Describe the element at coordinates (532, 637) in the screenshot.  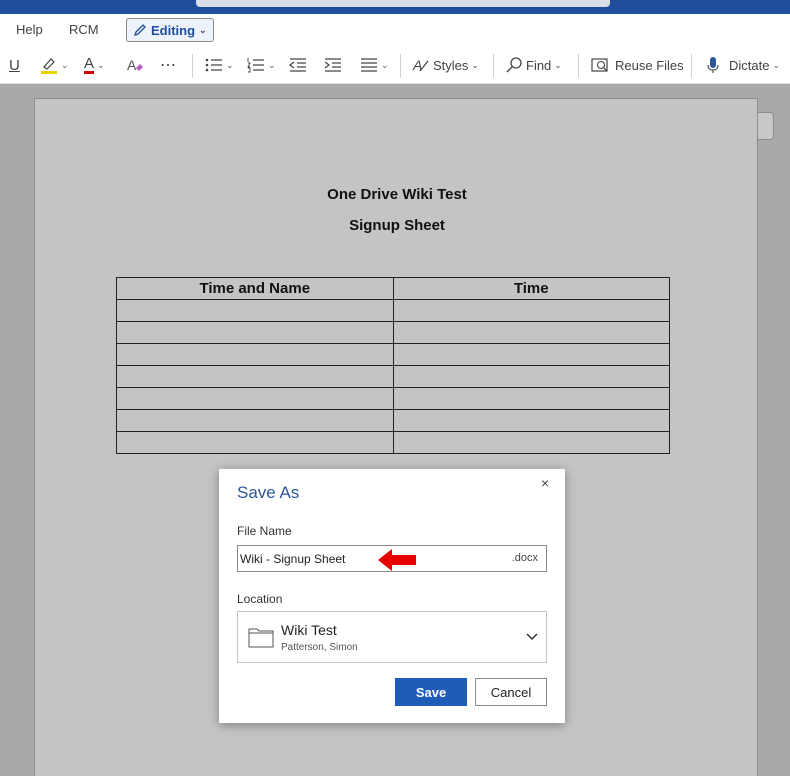
I see `chevron-down-icon` at that location.